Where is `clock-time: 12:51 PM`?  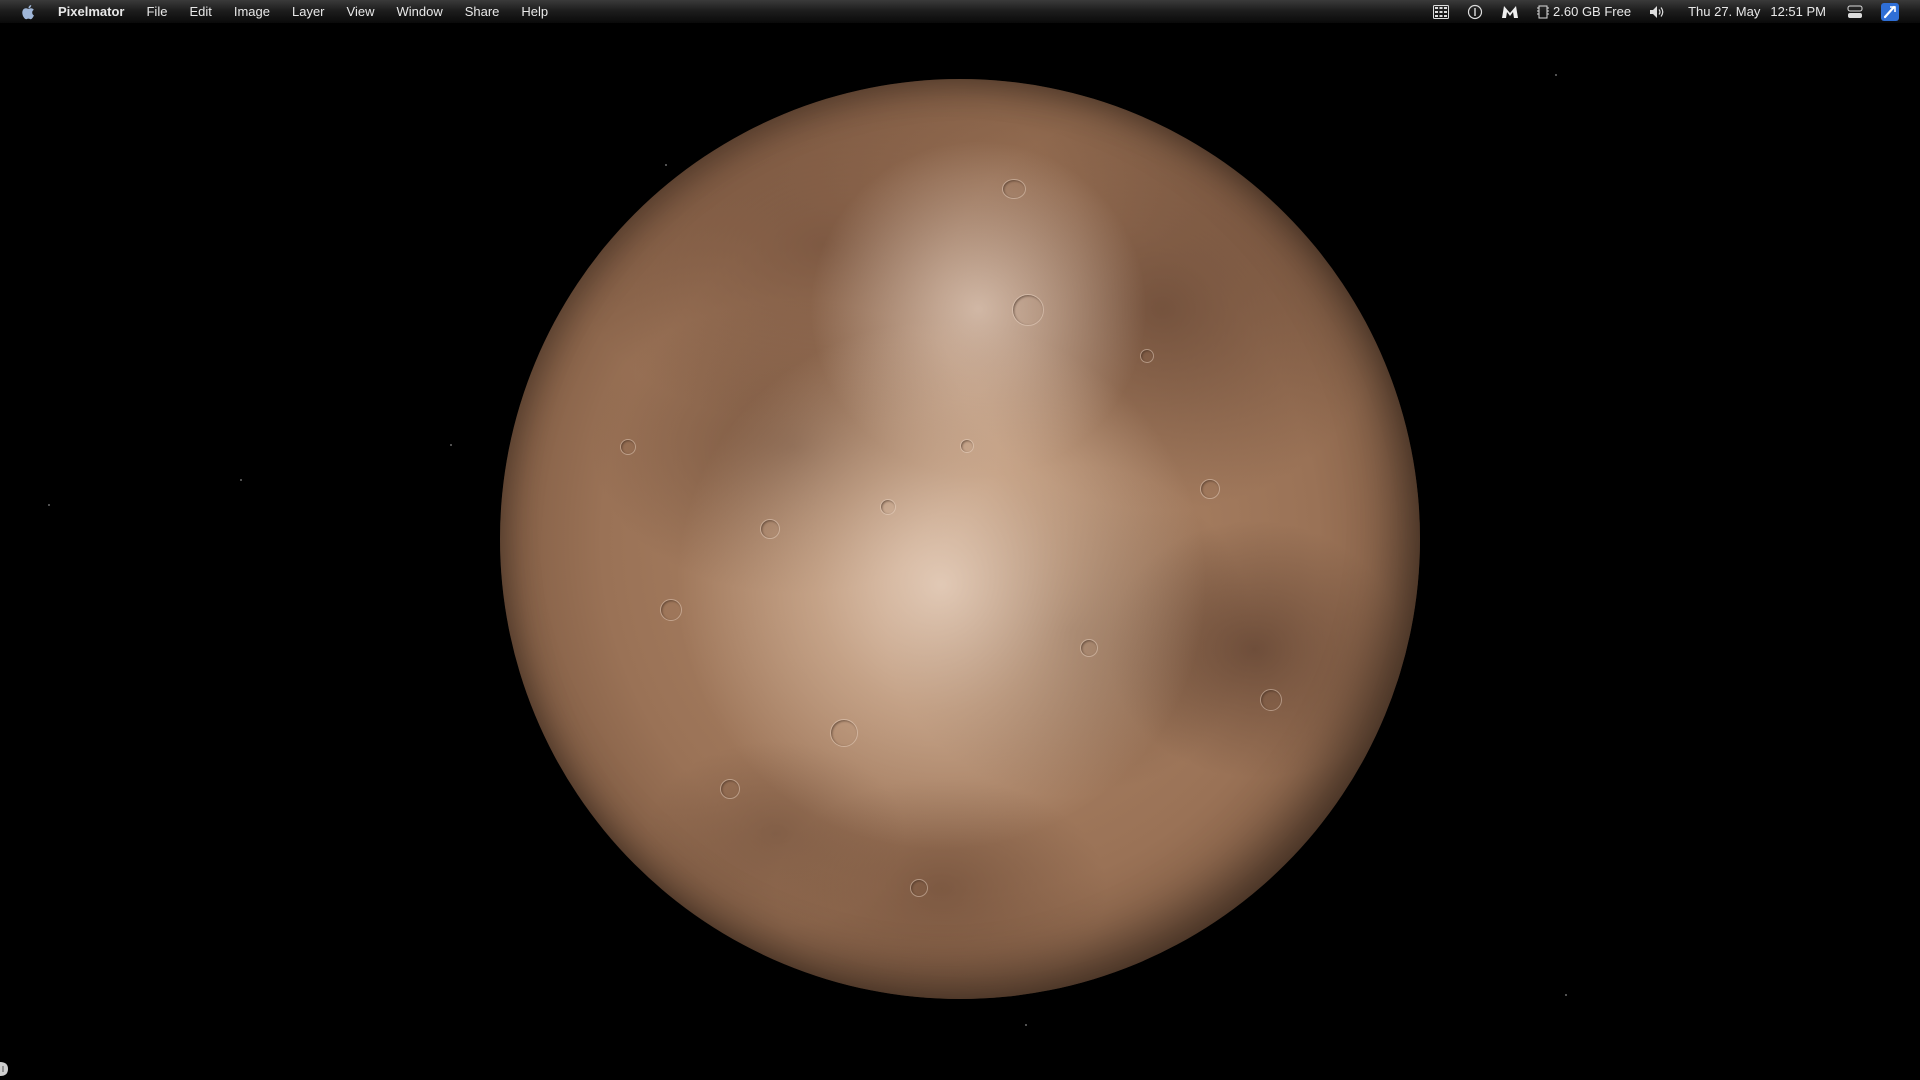 clock-time: 12:51 PM is located at coordinates (1798, 11).